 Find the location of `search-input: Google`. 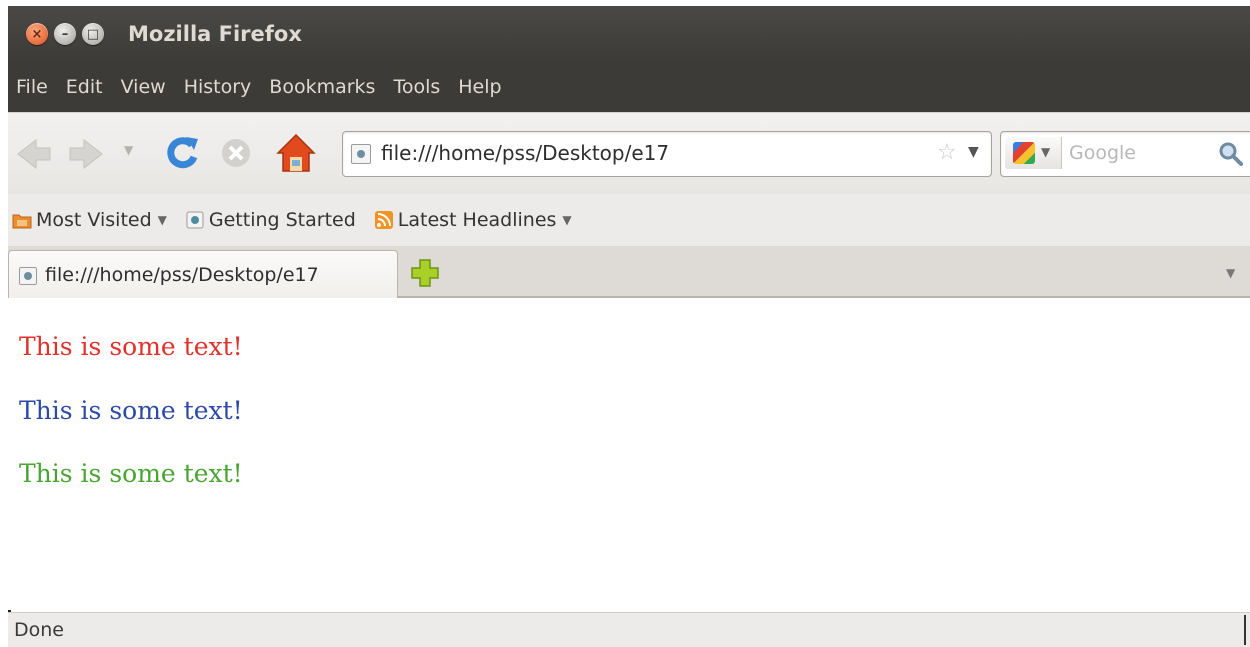

search-input: Google is located at coordinates (1102, 153).